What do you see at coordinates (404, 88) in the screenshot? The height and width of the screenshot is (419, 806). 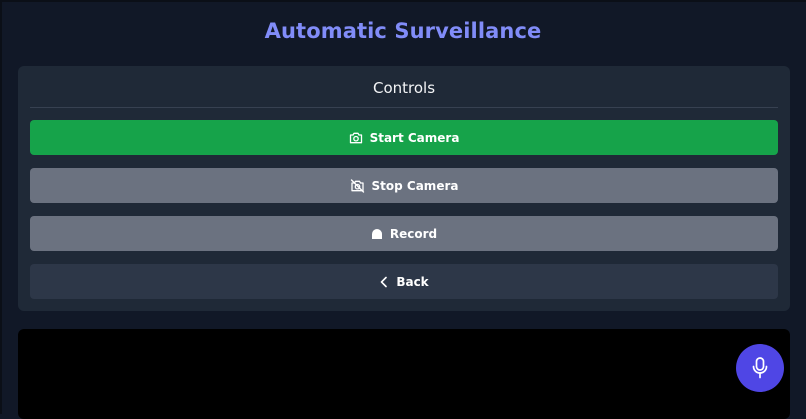 I see `controls-title: Controls` at bounding box center [404, 88].